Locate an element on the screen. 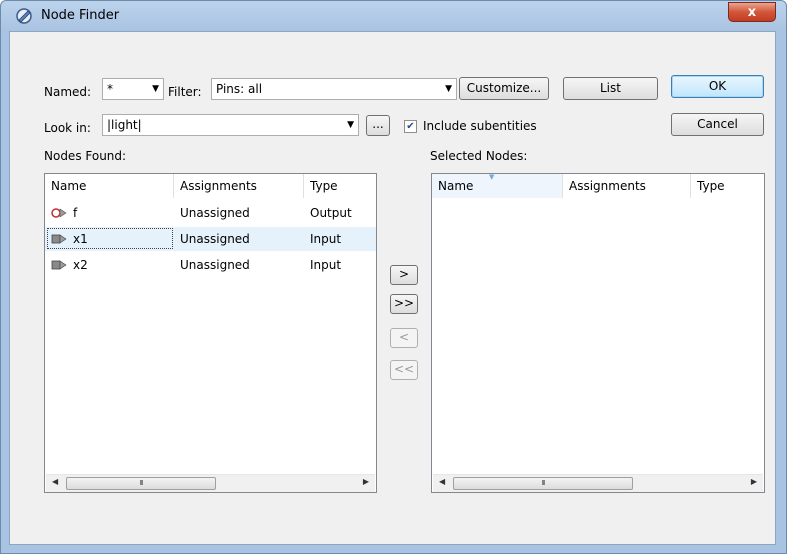 The image size is (787, 554). app-icon is located at coordinates (24, 16).